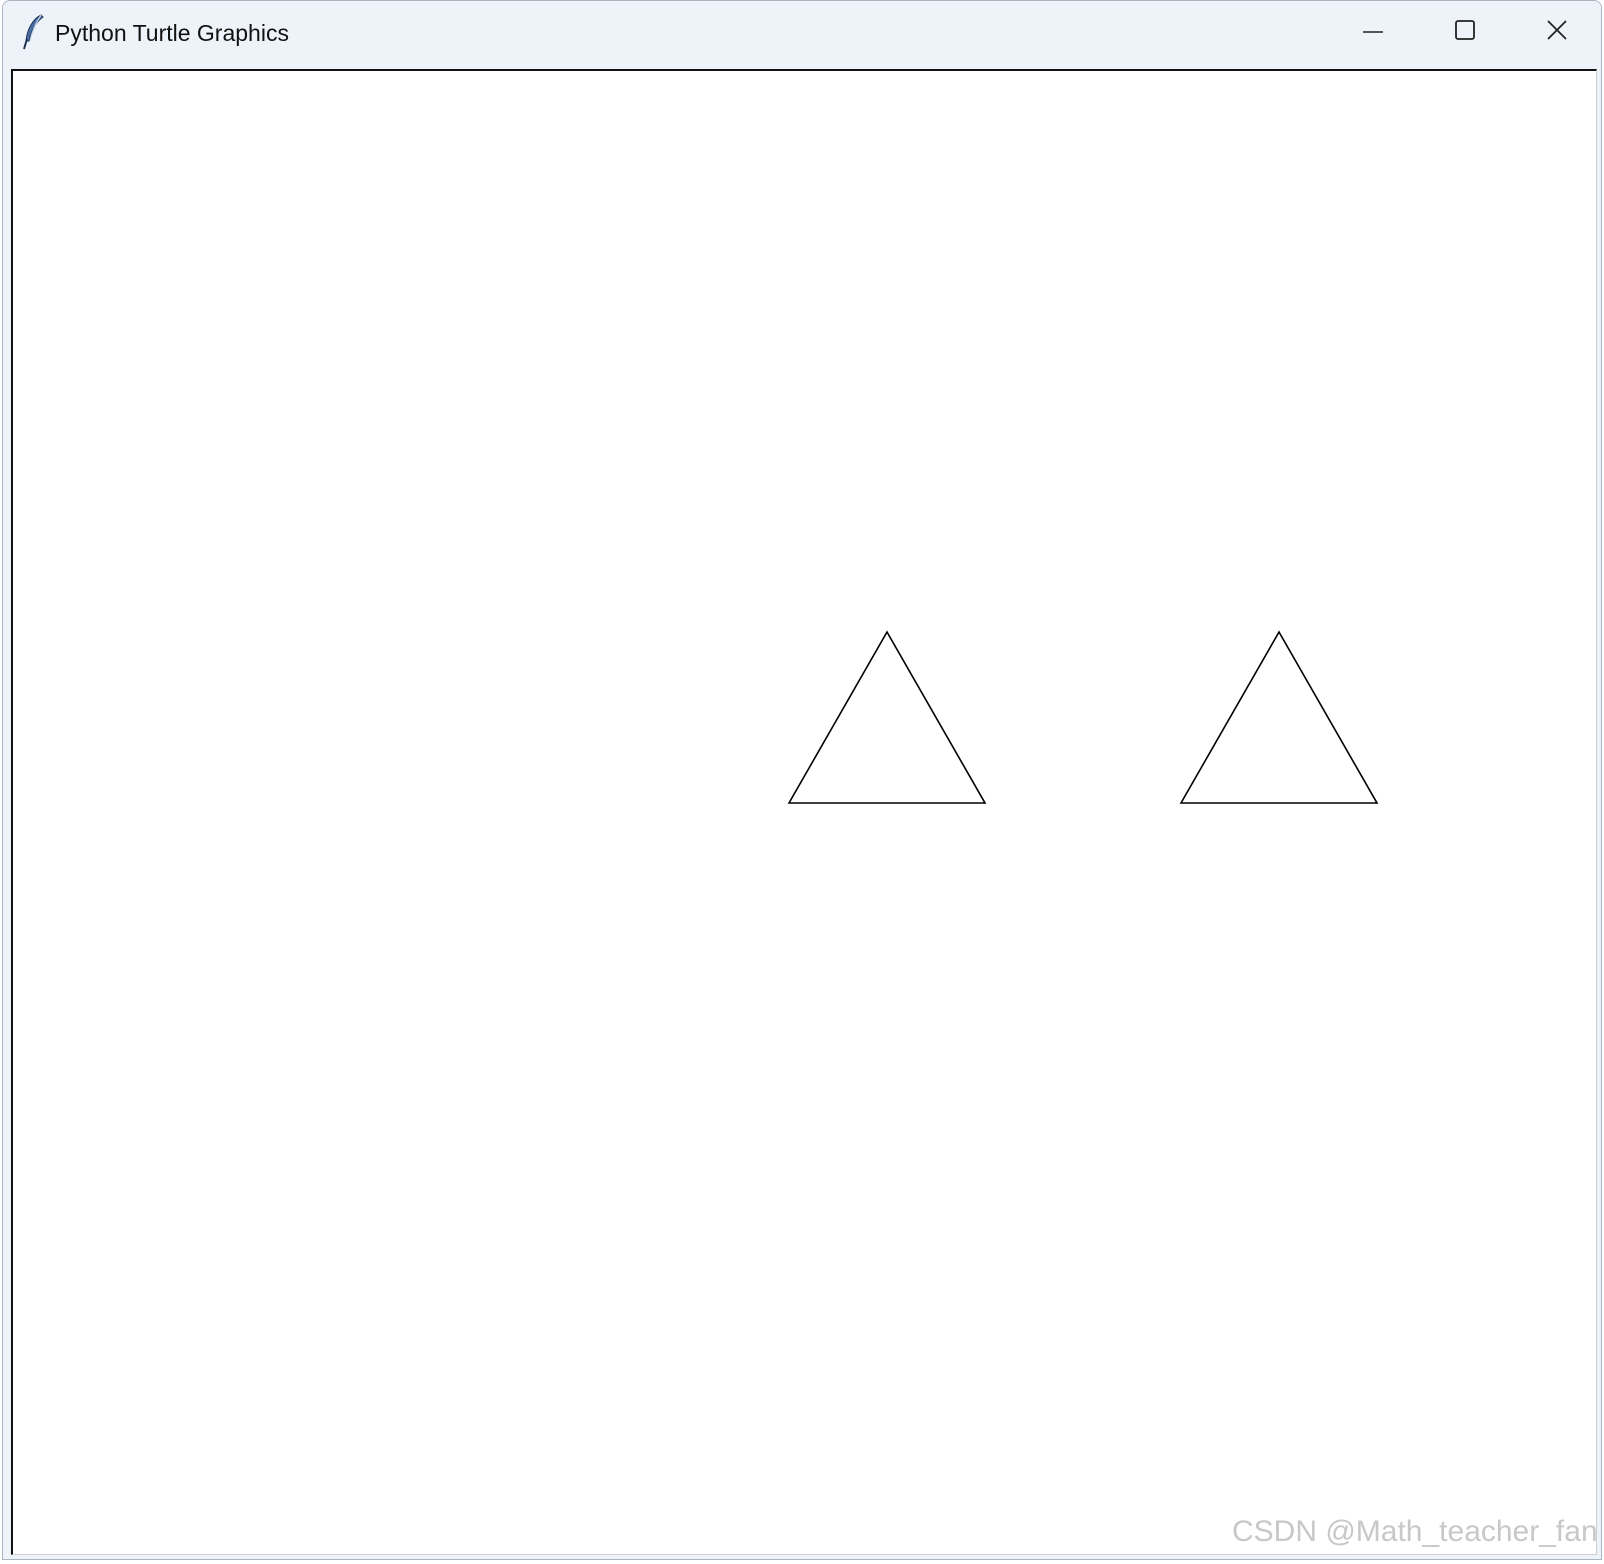 This screenshot has width=1604, height=1564. I want to click on maximize-button, so click(1465, 32).